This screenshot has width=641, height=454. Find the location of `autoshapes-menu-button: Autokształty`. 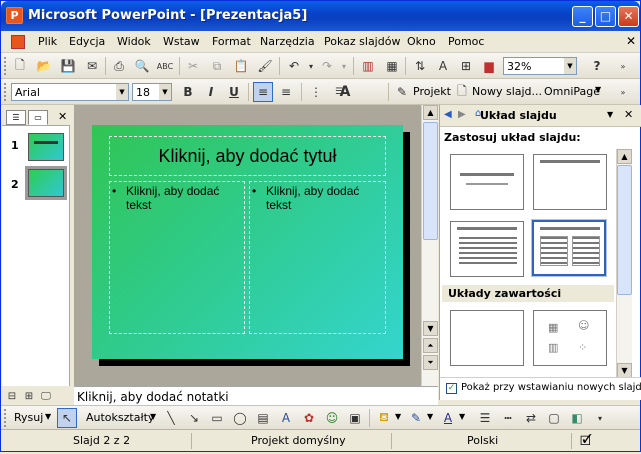

autoshapes-menu-button: Autokształty is located at coordinates (120, 417).